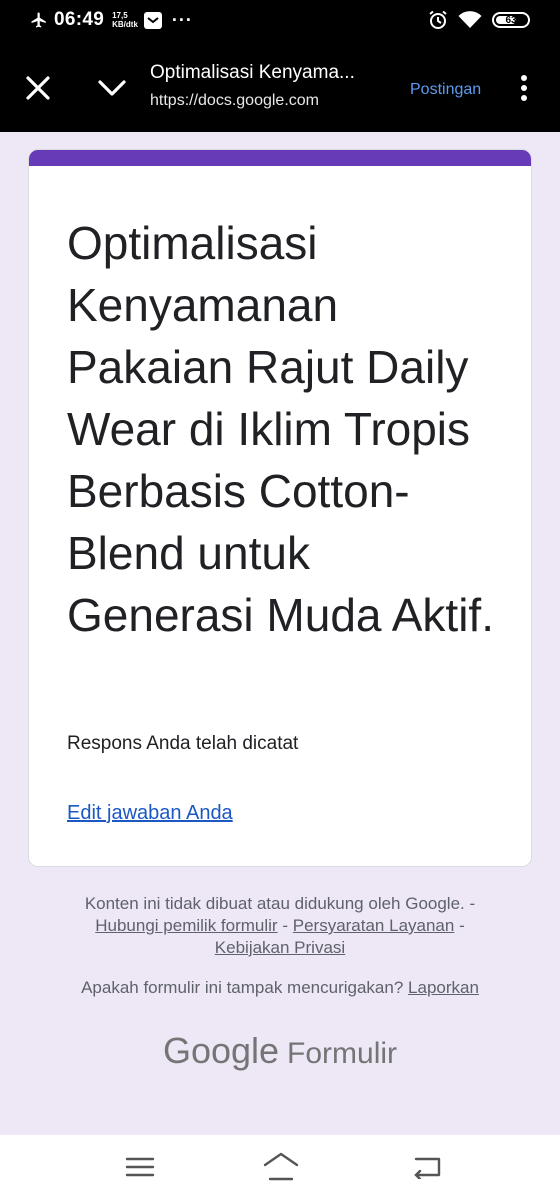 Image resolution: width=560 pixels, height=1200 pixels. Describe the element at coordinates (186, 925) in the screenshot. I see `contact-owner-link: Hubungi pemilik formulir` at that location.